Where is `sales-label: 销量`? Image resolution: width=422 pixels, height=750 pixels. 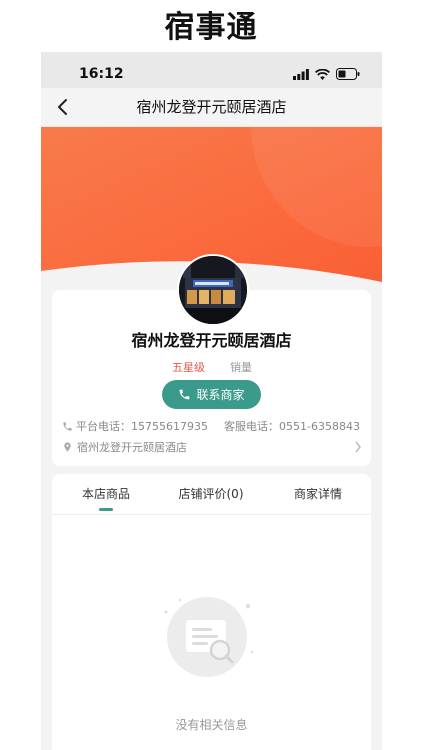
sales-label: 销量 is located at coordinates (241, 367).